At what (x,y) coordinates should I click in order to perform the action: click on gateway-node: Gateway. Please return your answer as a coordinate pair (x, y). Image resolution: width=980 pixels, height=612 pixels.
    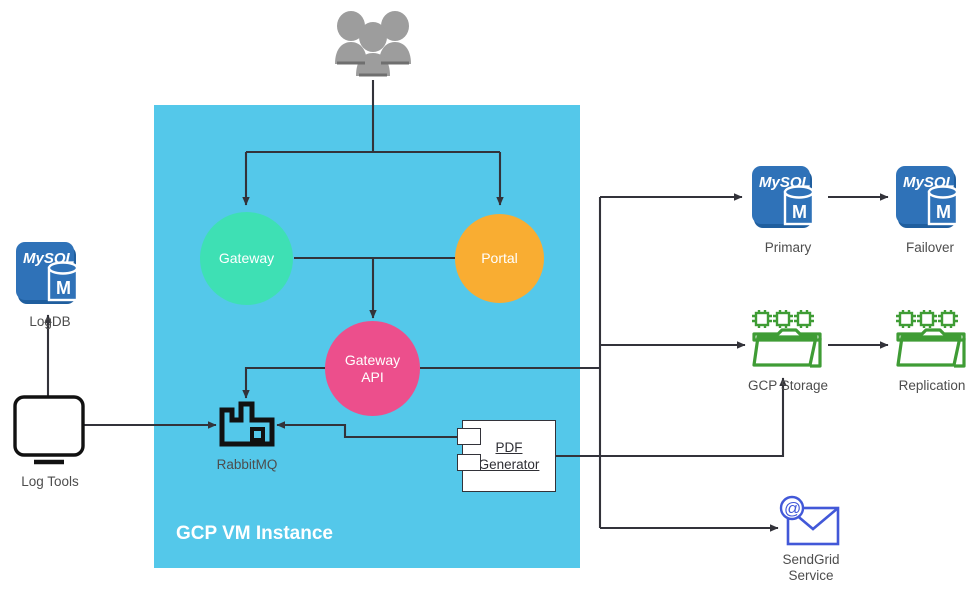
    Looking at the image, I should click on (246, 258).